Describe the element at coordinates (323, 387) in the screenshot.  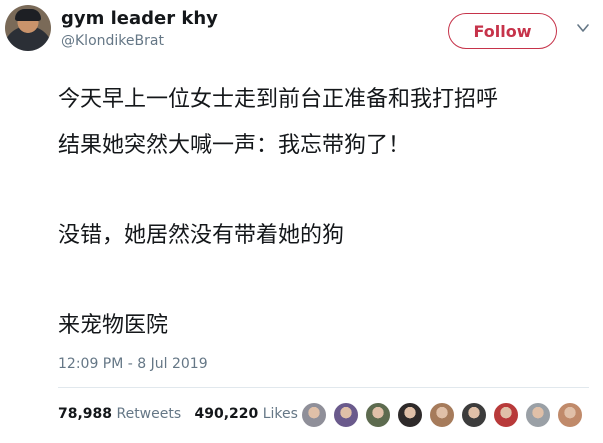
I see `divider` at that location.